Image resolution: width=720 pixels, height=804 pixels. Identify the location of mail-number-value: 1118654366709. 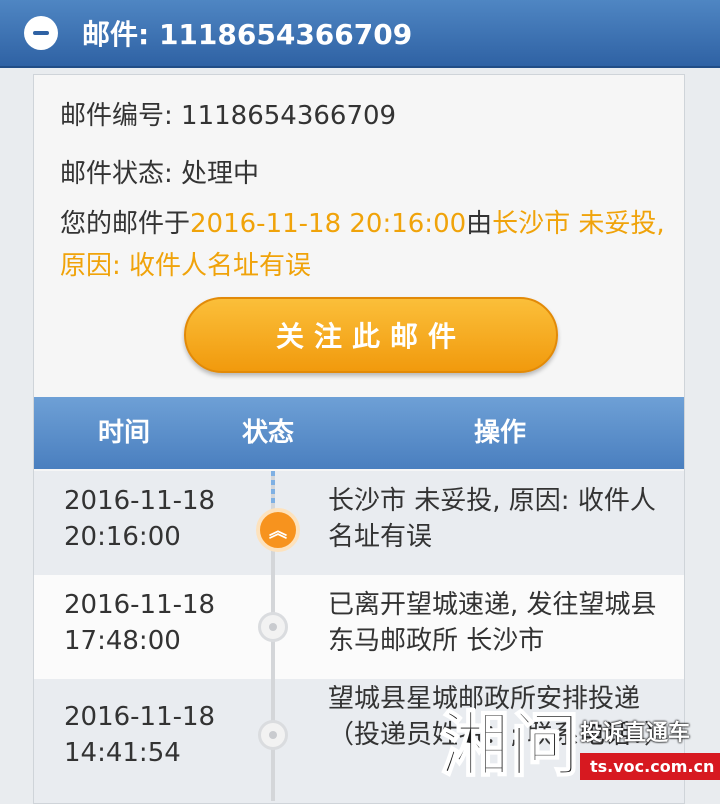
(289, 116).